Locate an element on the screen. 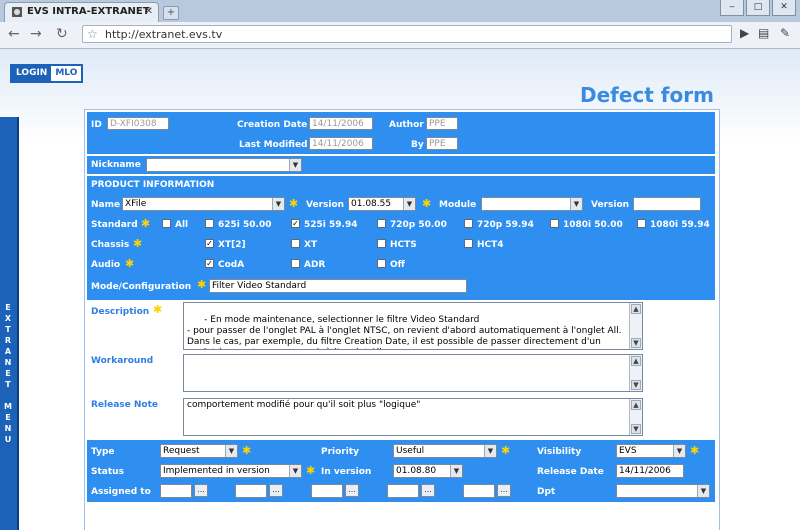  description-scrollbar: ▲ ▼ is located at coordinates (635, 326).